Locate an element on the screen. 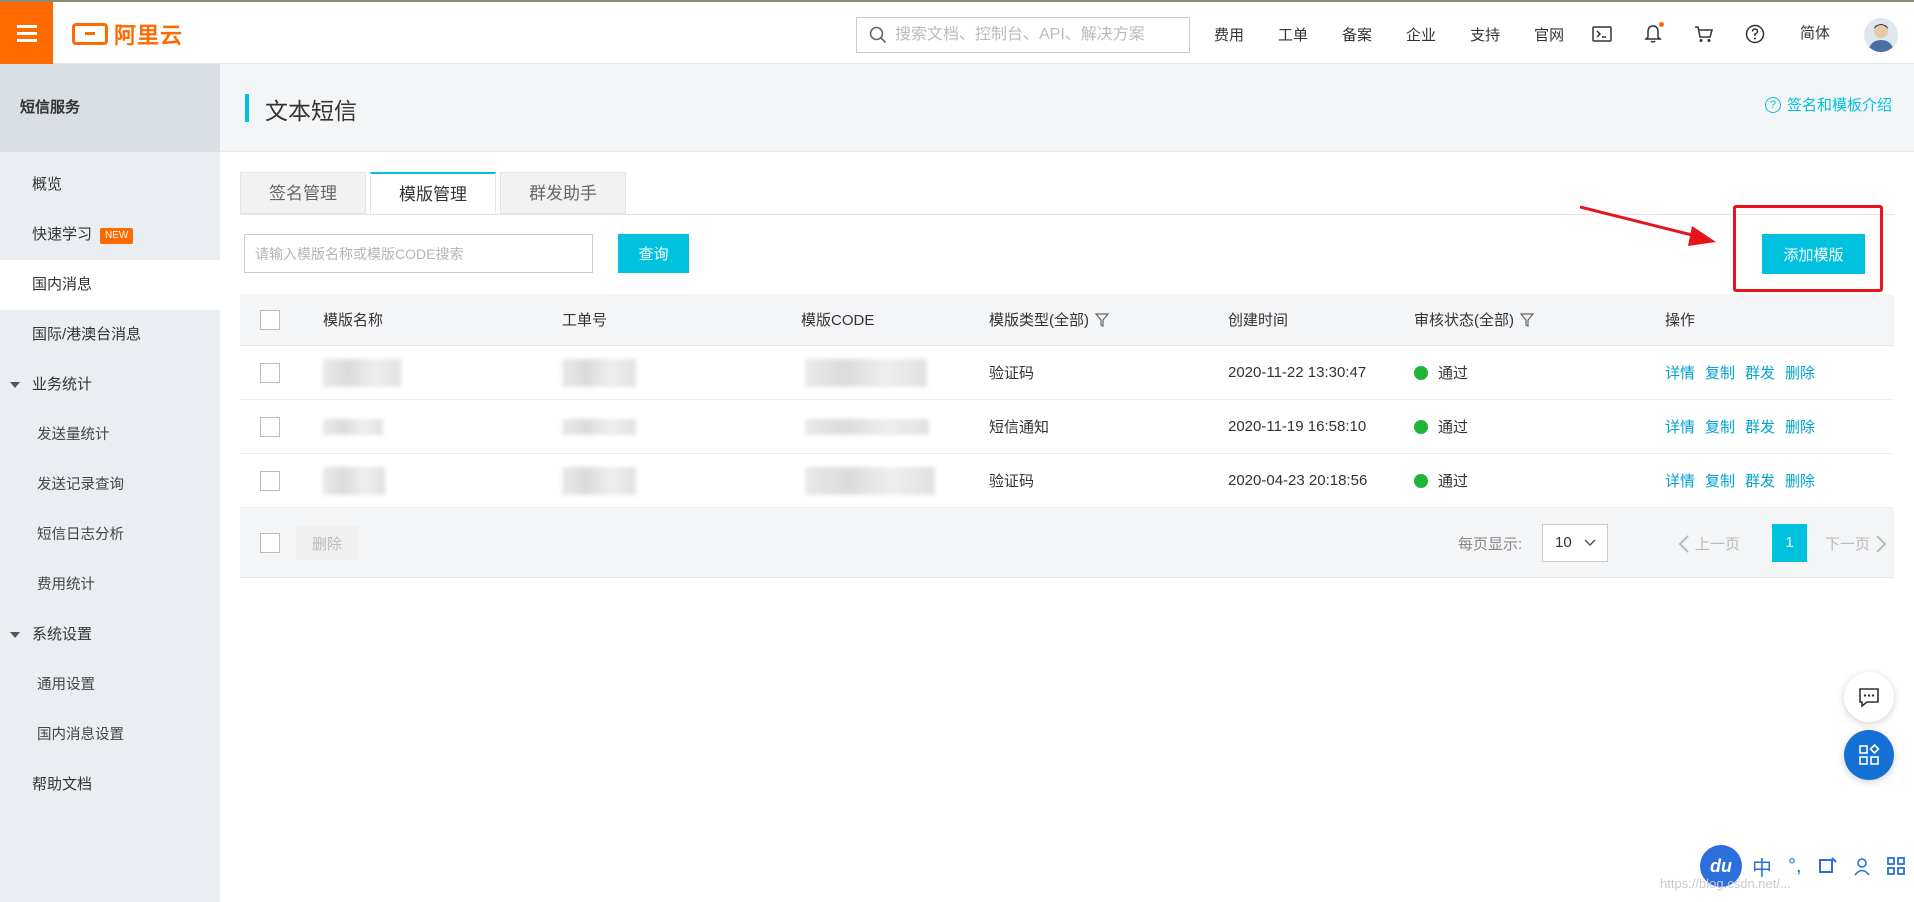  logo-text: 阿里云 is located at coordinates (149, 35).